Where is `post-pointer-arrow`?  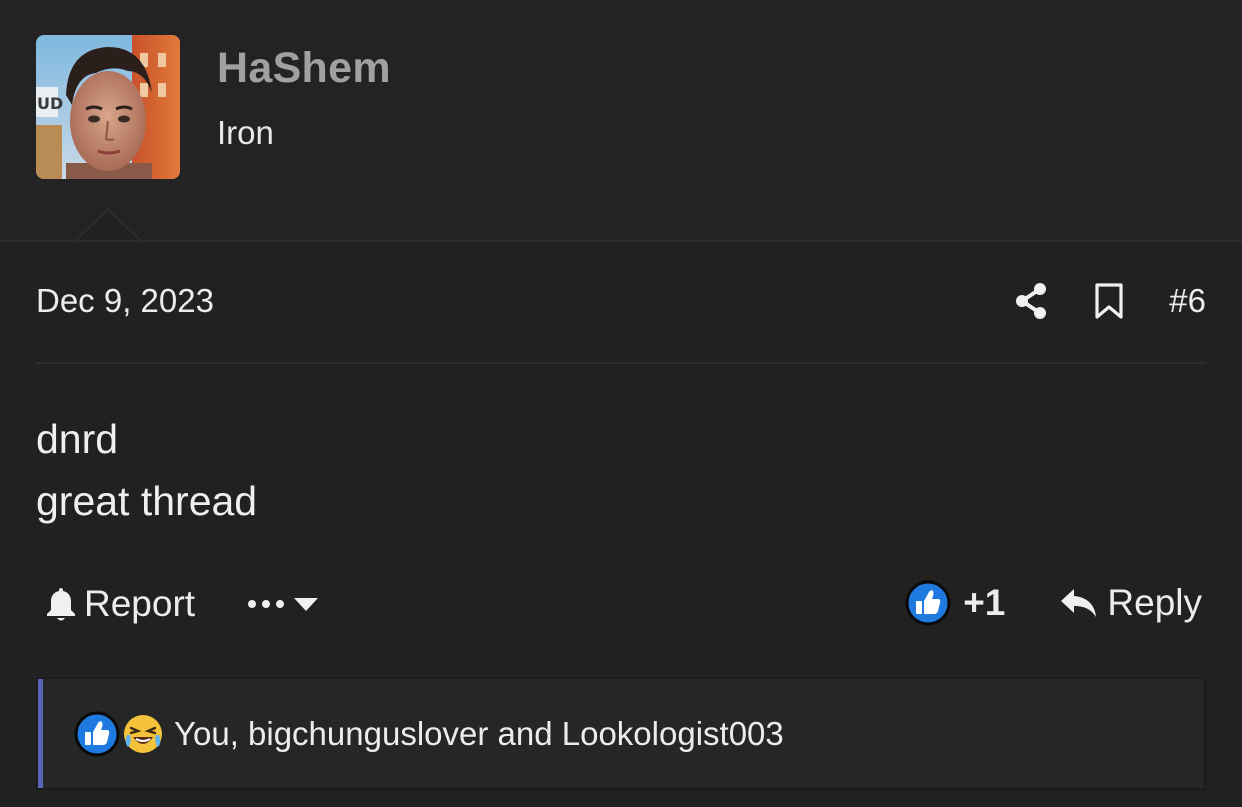
post-pointer-arrow is located at coordinates (108, 225).